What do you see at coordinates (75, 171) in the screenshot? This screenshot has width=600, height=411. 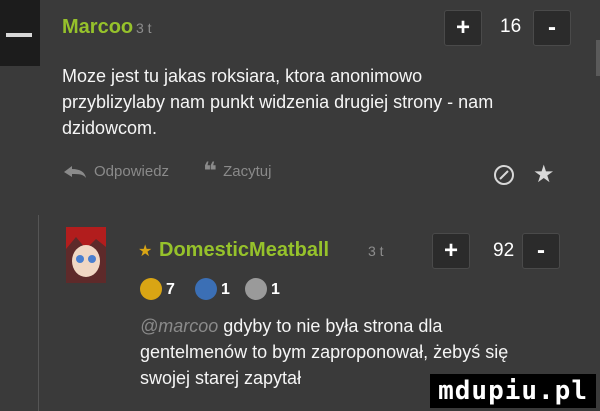 I see `reply-arrow-icon` at bounding box center [75, 171].